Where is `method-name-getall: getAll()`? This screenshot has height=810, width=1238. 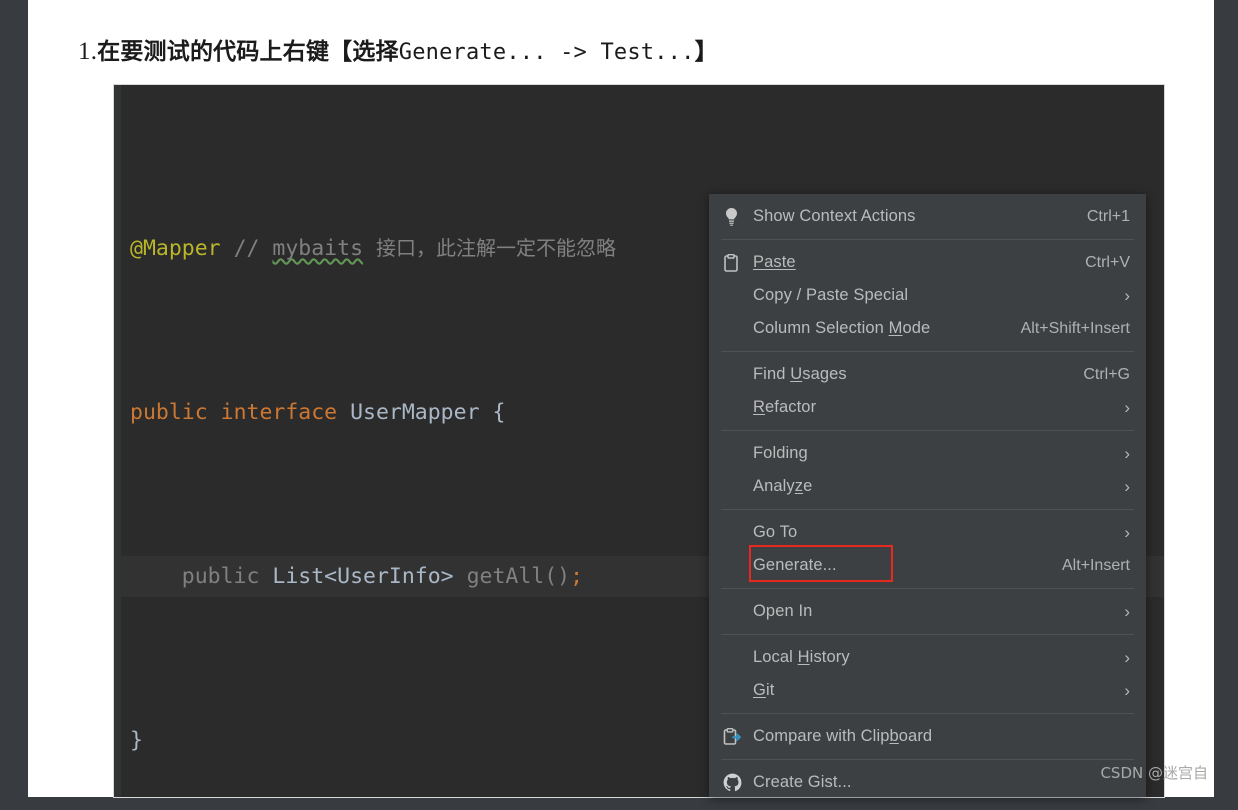 method-name-getall: getAll() is located at coordinates (518, 576).